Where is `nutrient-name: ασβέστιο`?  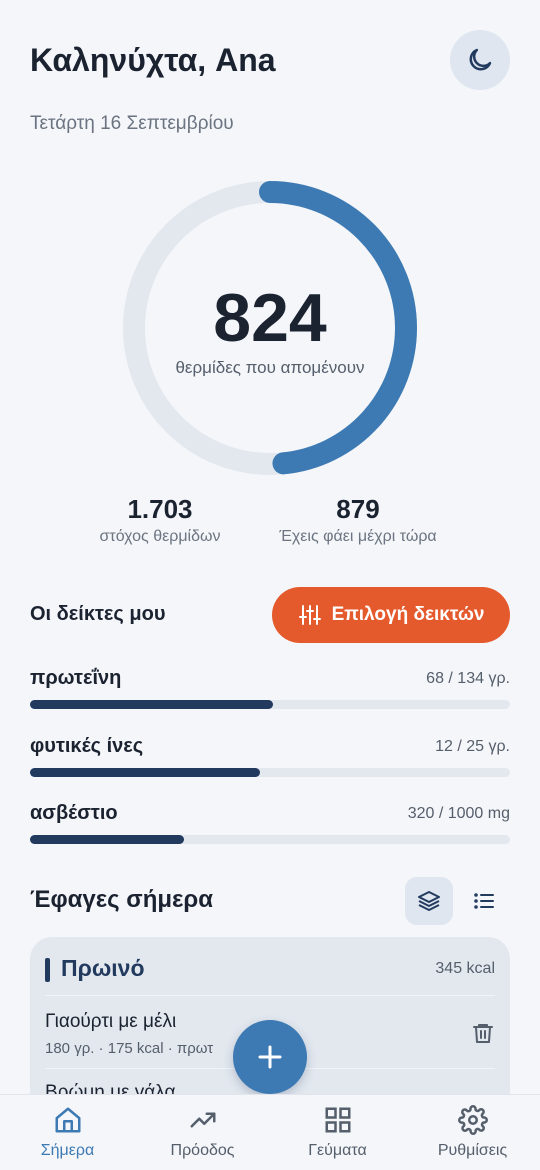
nutrient-name: ασβέστιο is located at coordinates (74, 813).